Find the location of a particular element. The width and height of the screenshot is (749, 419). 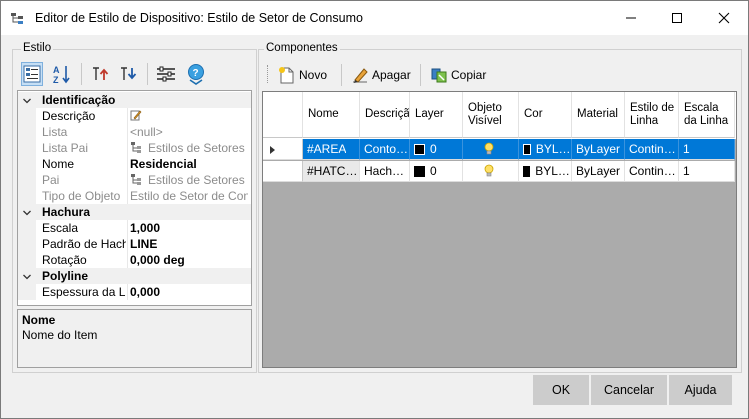

minimize-button is located at coordinates (631, 18).